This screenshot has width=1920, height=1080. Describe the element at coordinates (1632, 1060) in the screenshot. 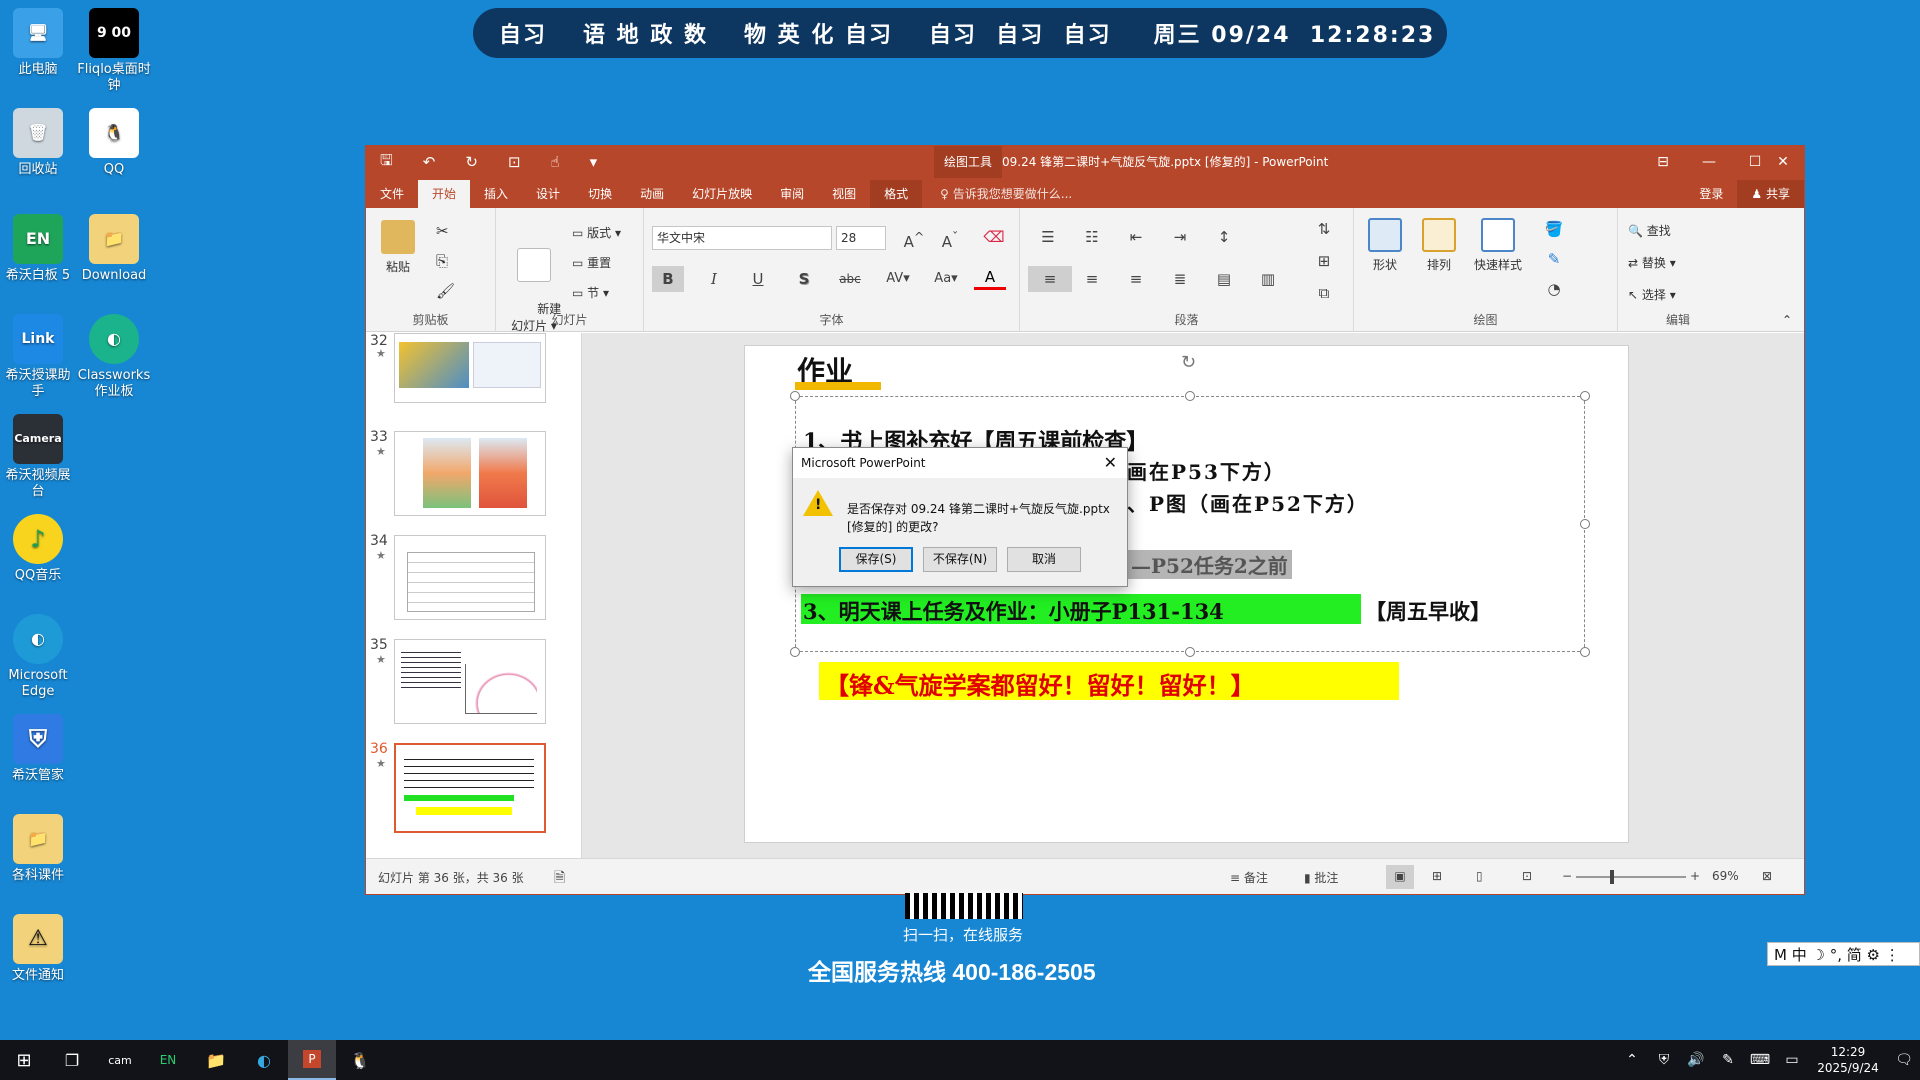

I see `chevron-up-icon: ⌃` at that location.